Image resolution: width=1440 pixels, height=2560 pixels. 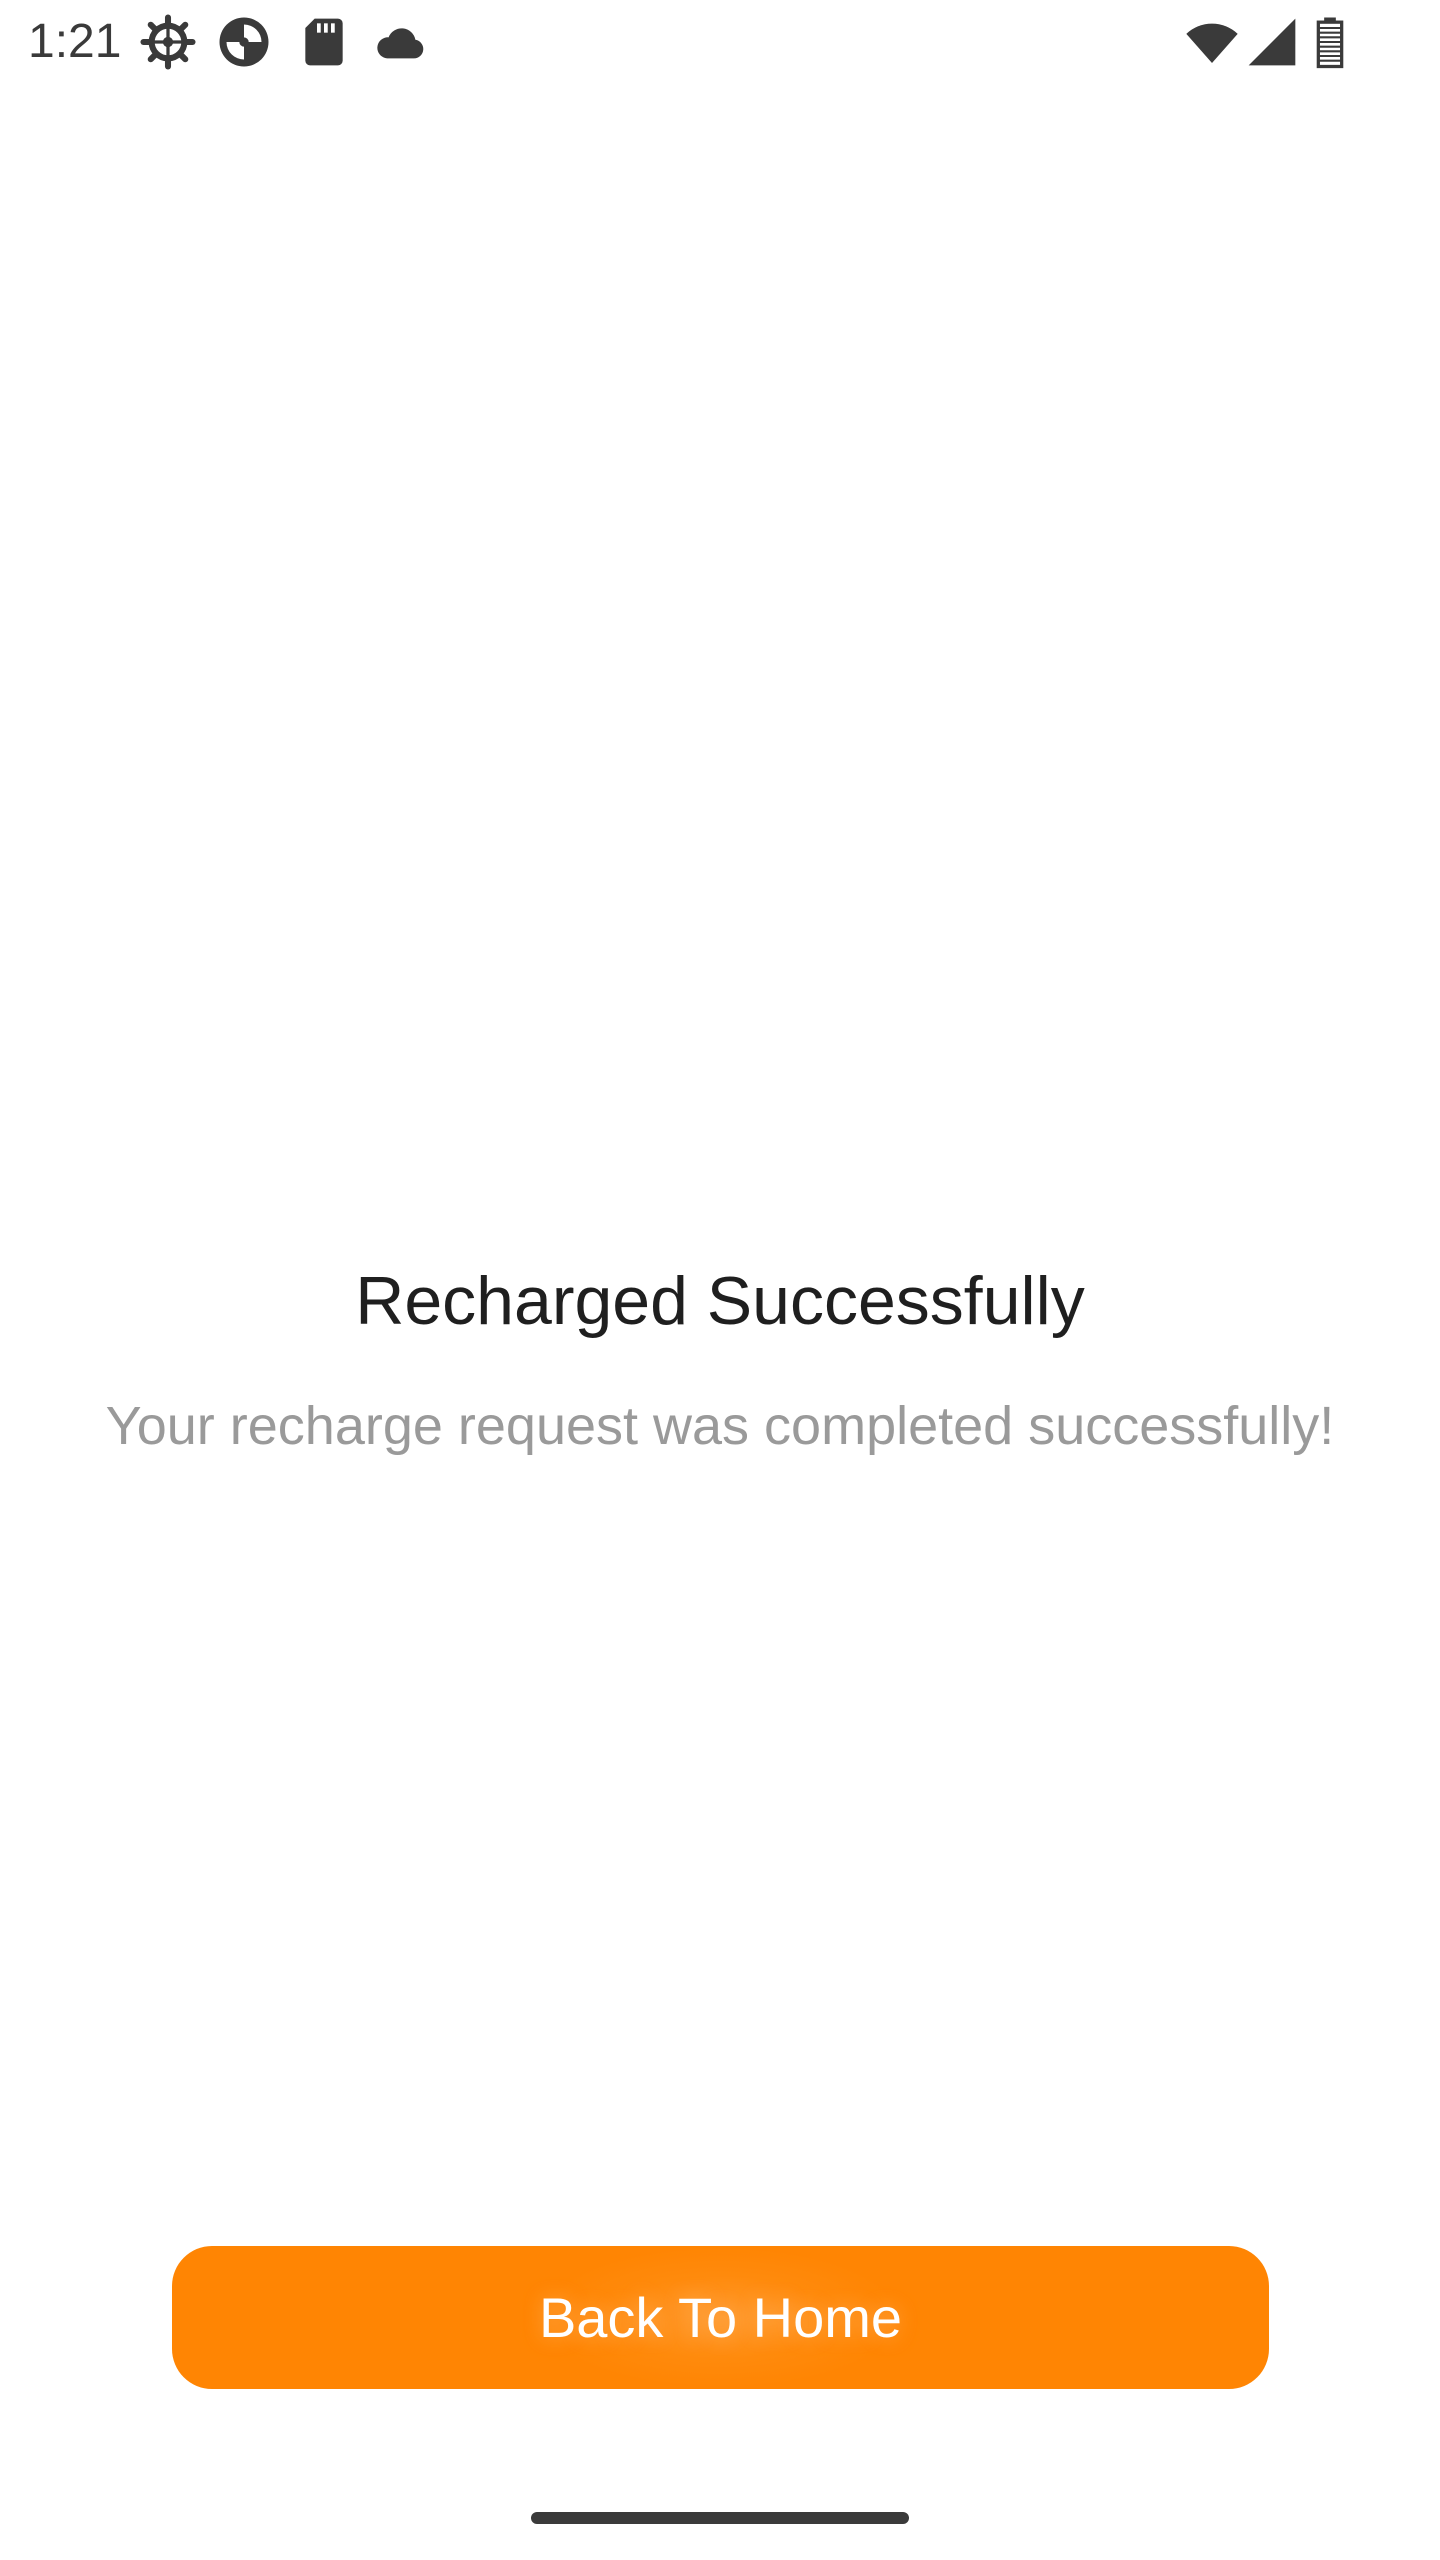 What do you see at coordinates (244, 42) in the screenshot?
I see `app-swirl-icon` at bounding box center [244, 42].